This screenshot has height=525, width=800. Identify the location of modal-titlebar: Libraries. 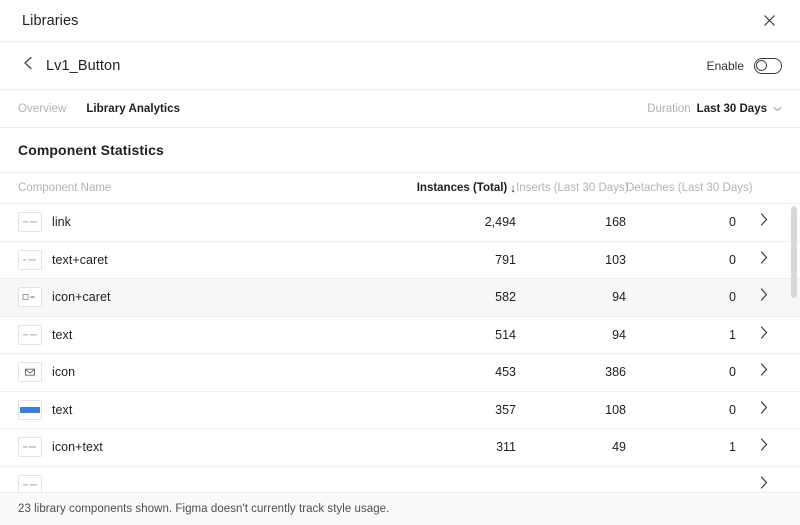
(400, 21).